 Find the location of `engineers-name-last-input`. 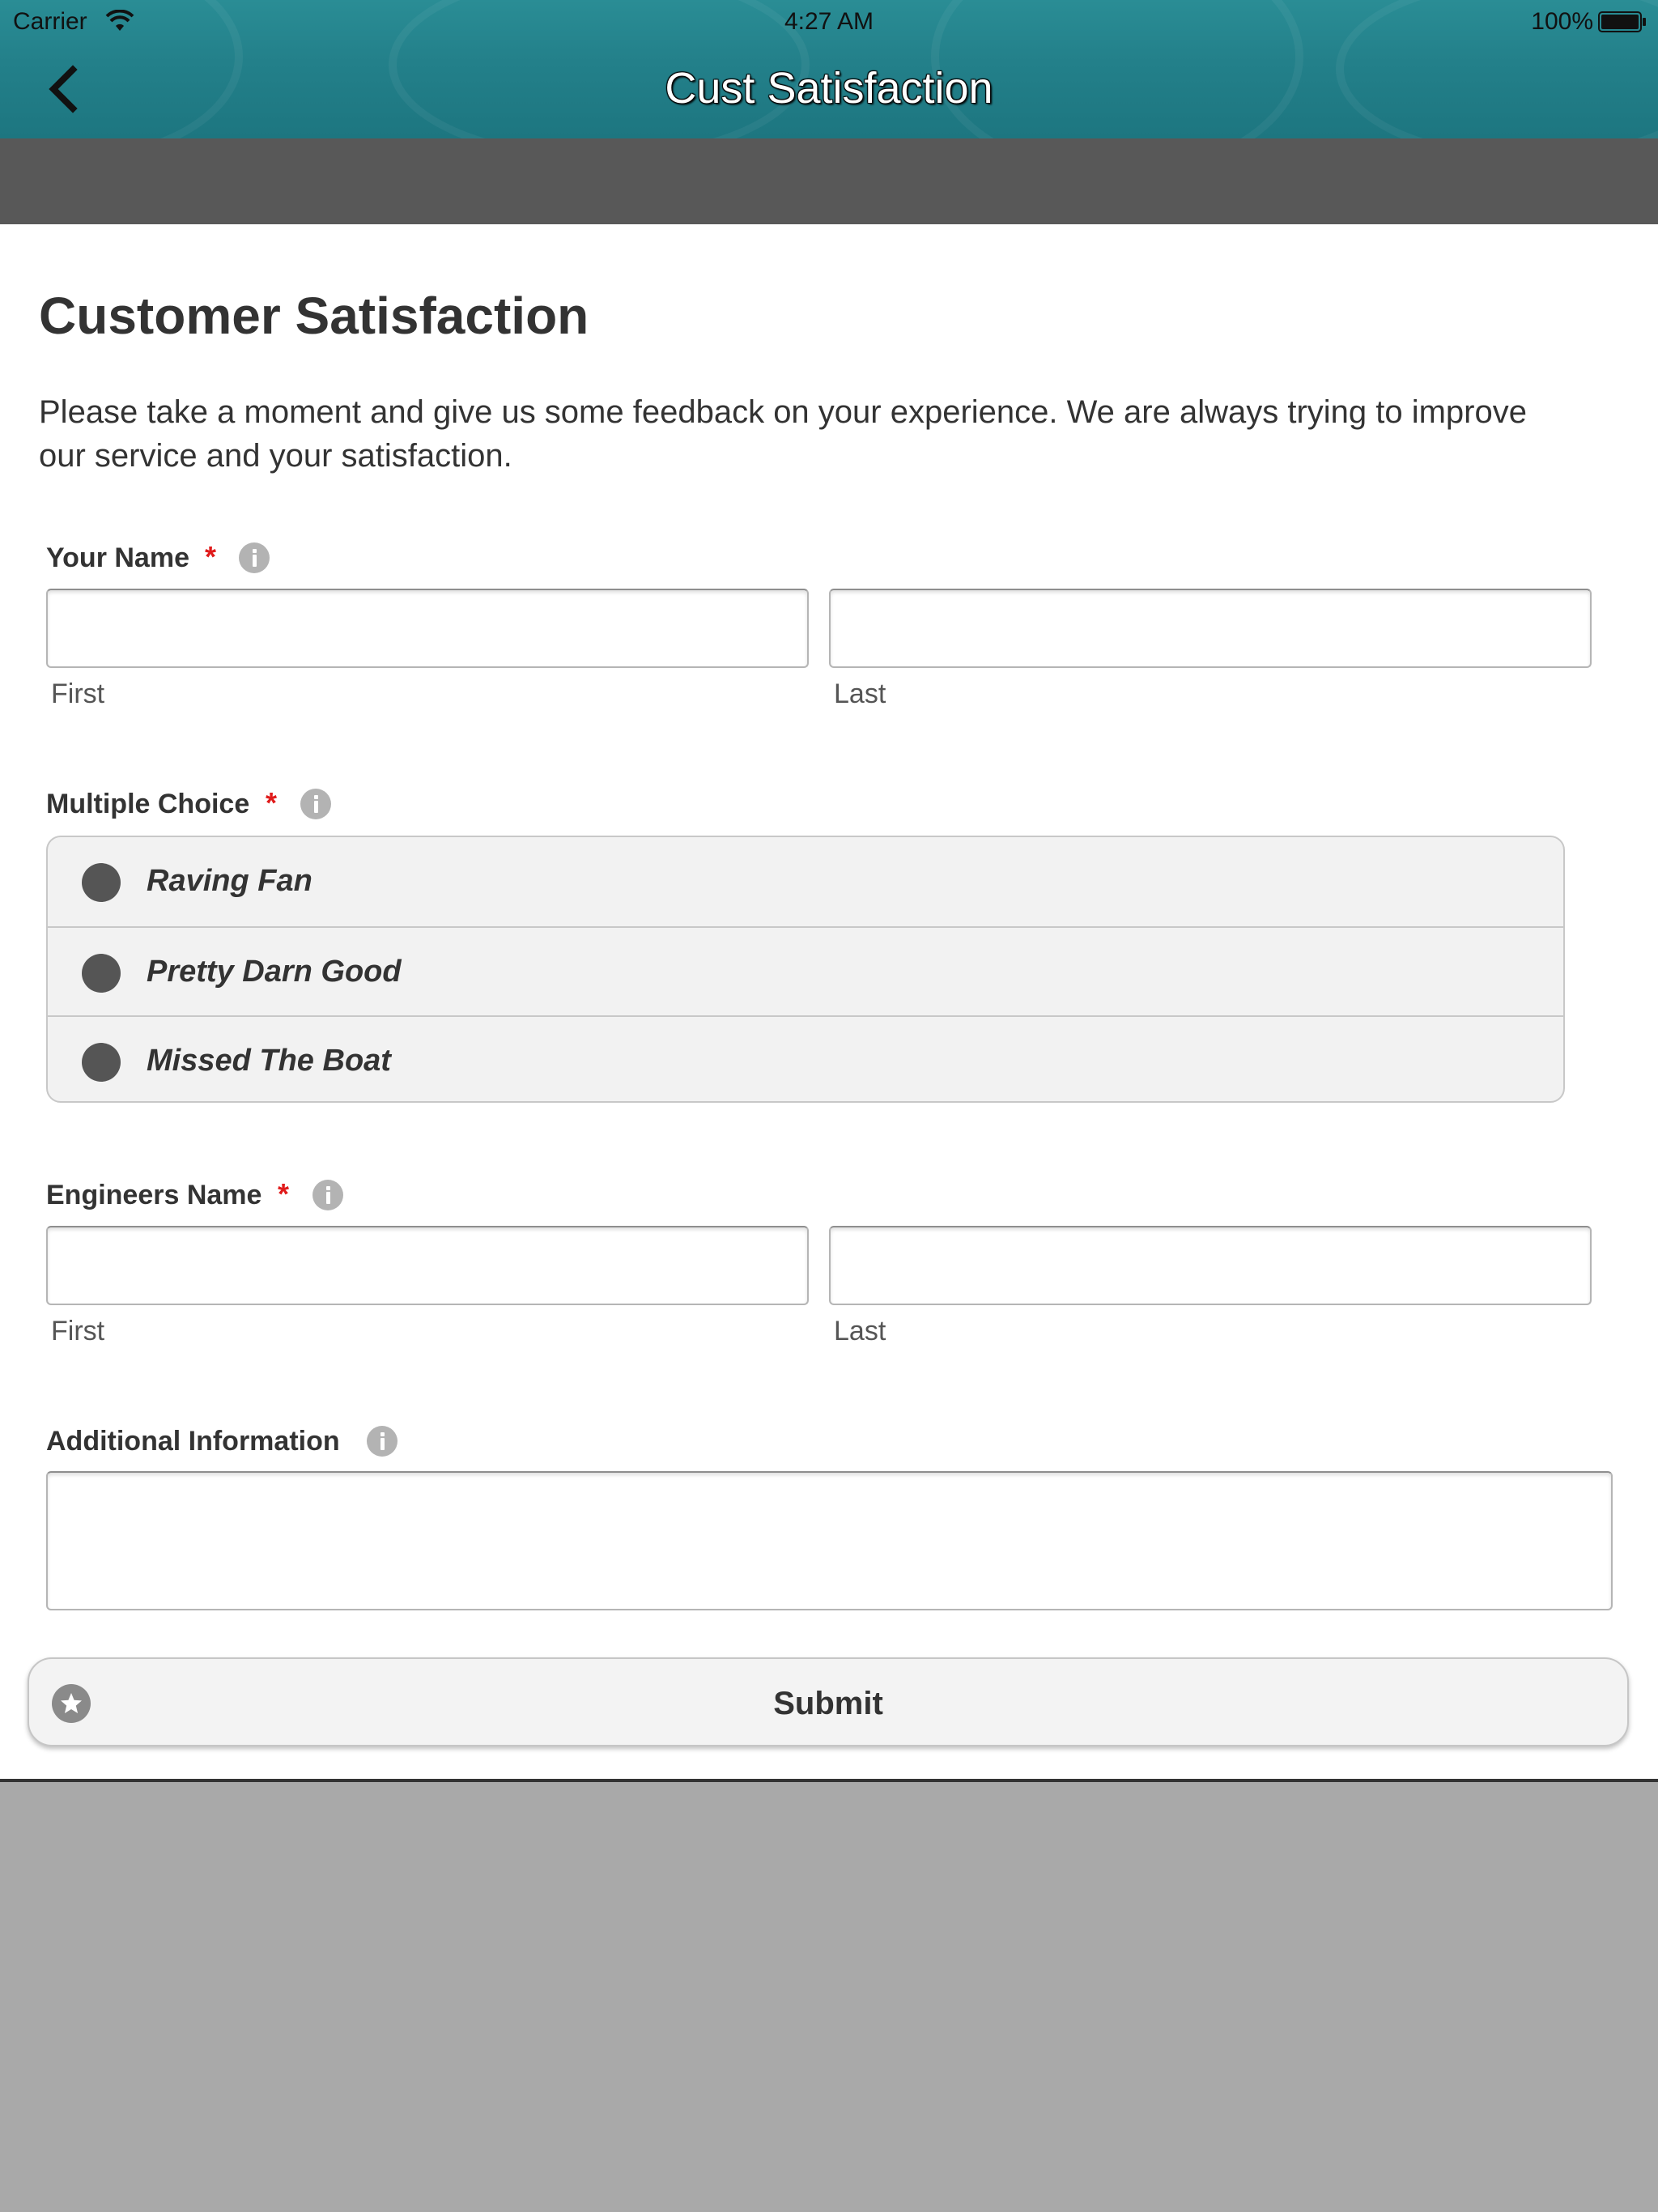

engineers-name-last-input is located at coordinates (1210, 1265).